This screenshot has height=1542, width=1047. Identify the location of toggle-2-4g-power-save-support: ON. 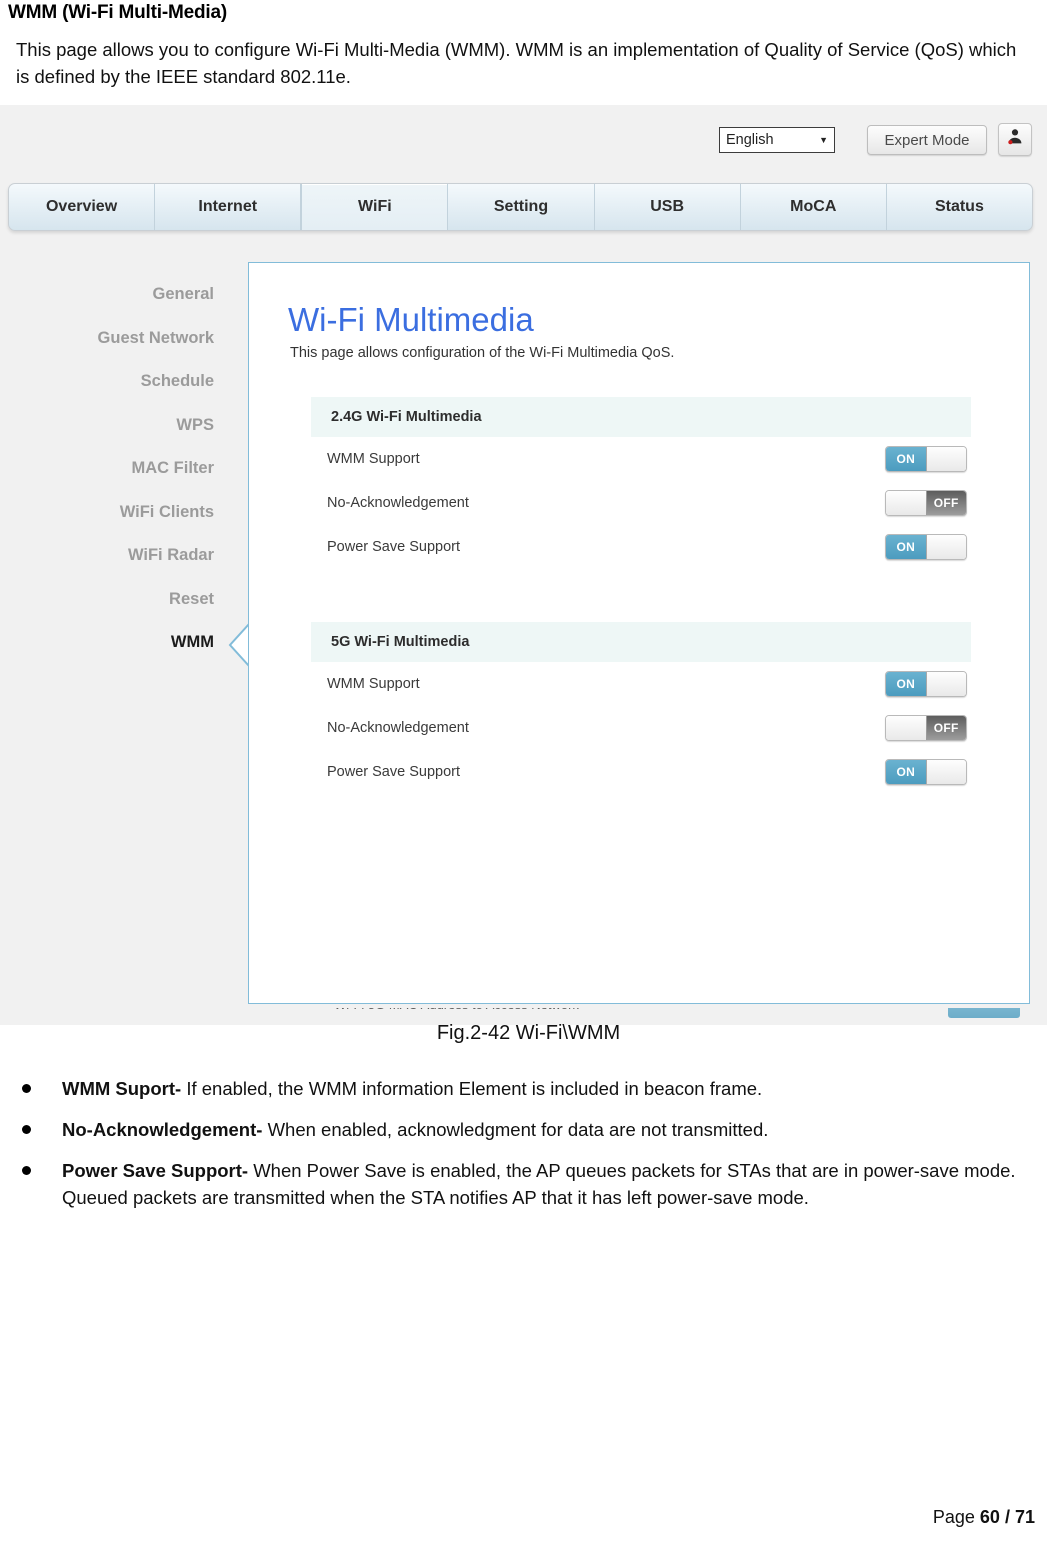
(926, 547).